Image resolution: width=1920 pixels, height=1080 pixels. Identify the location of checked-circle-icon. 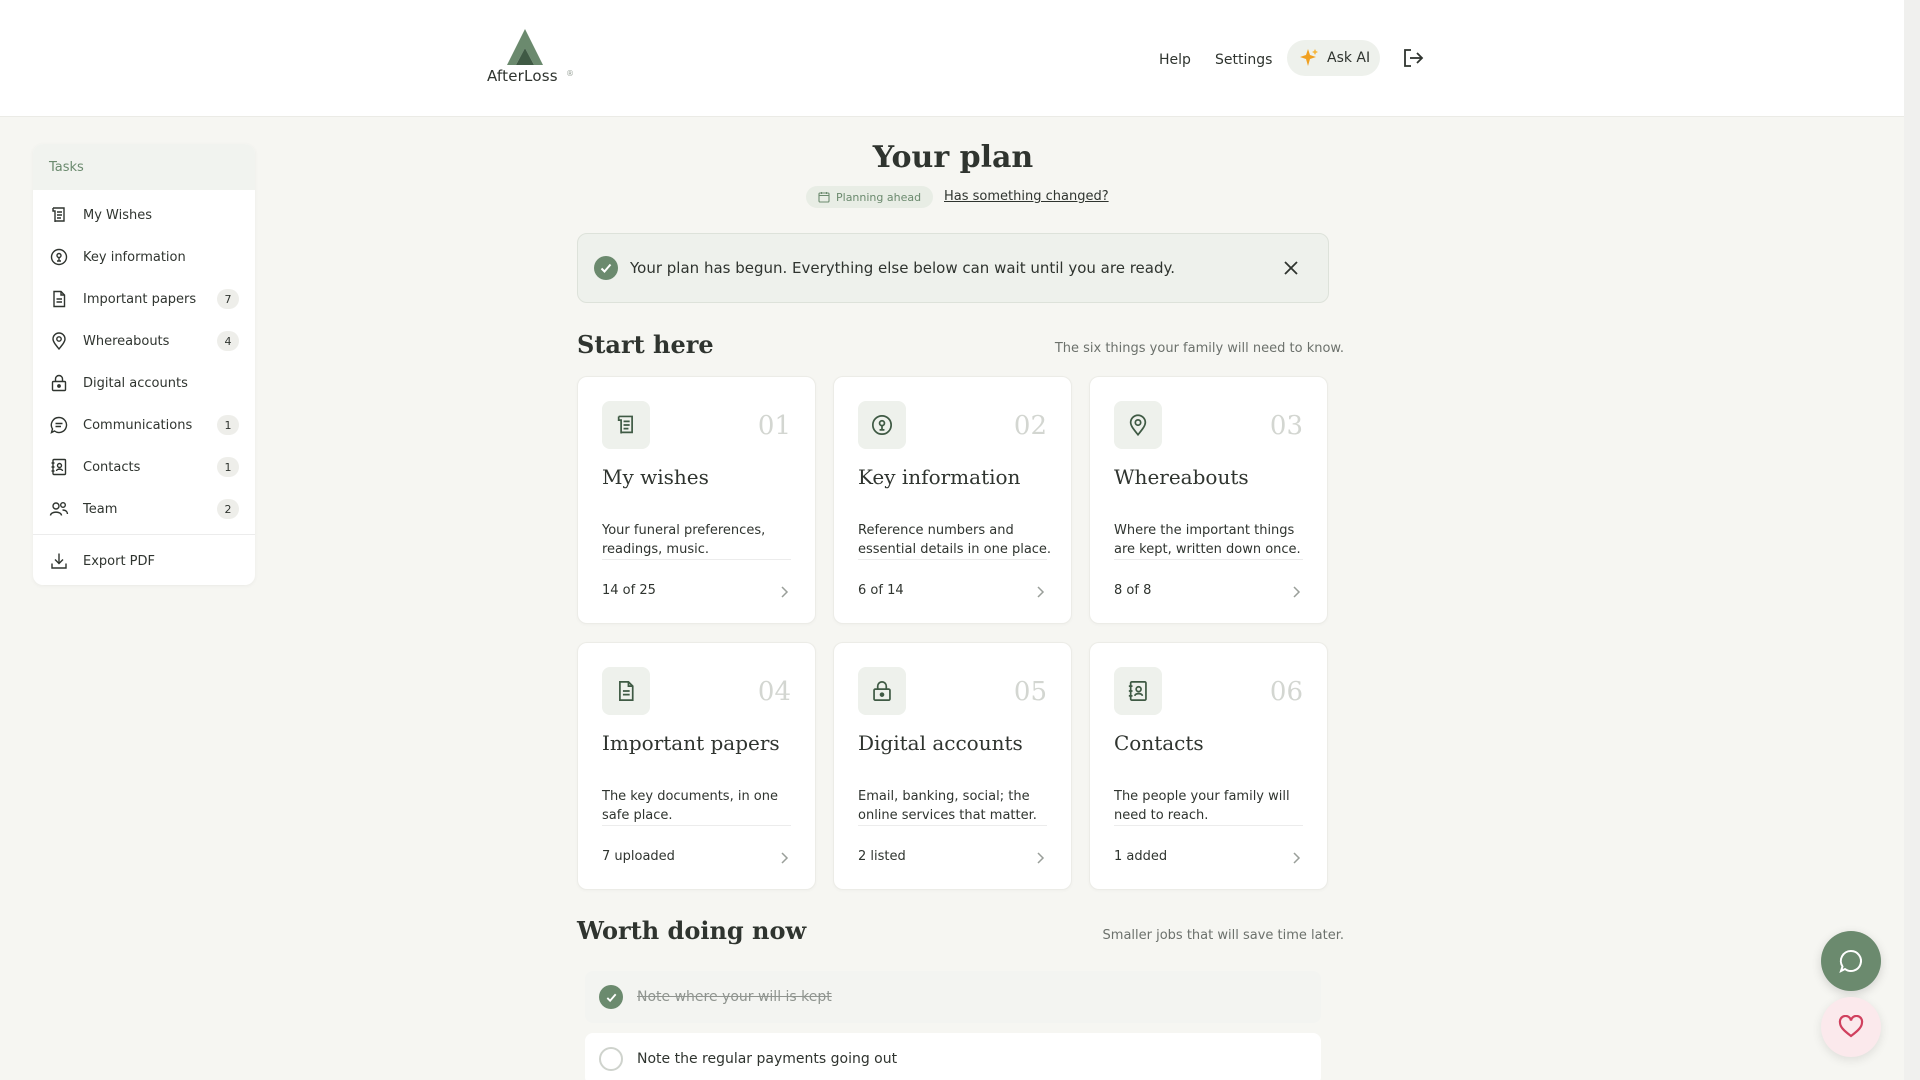
(611, 997).